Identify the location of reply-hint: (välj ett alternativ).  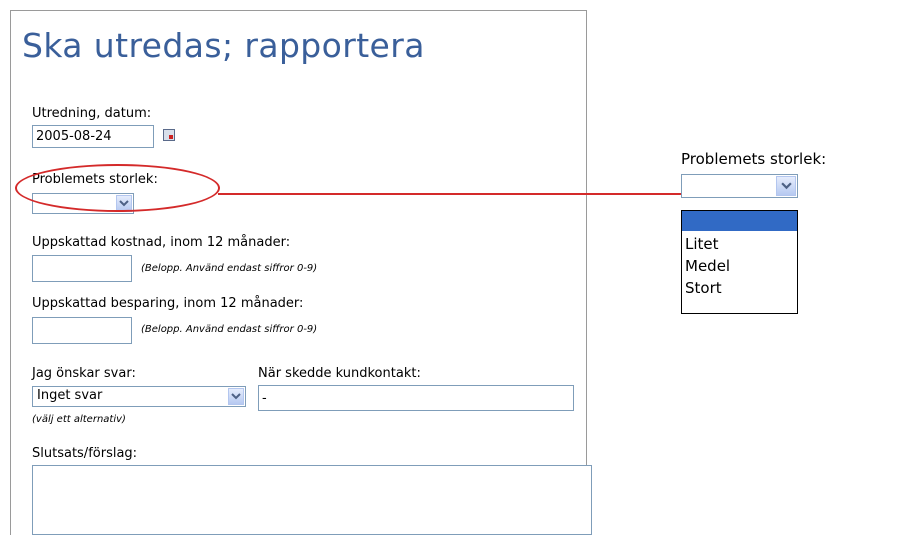
(79, 419).